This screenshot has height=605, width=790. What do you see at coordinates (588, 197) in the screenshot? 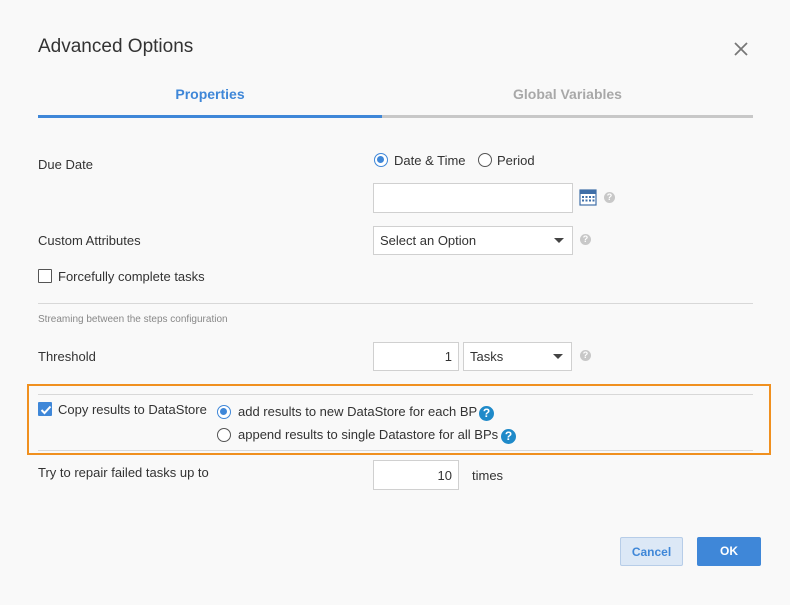
I see `calendar-icon` at bounding box center [588, 197].